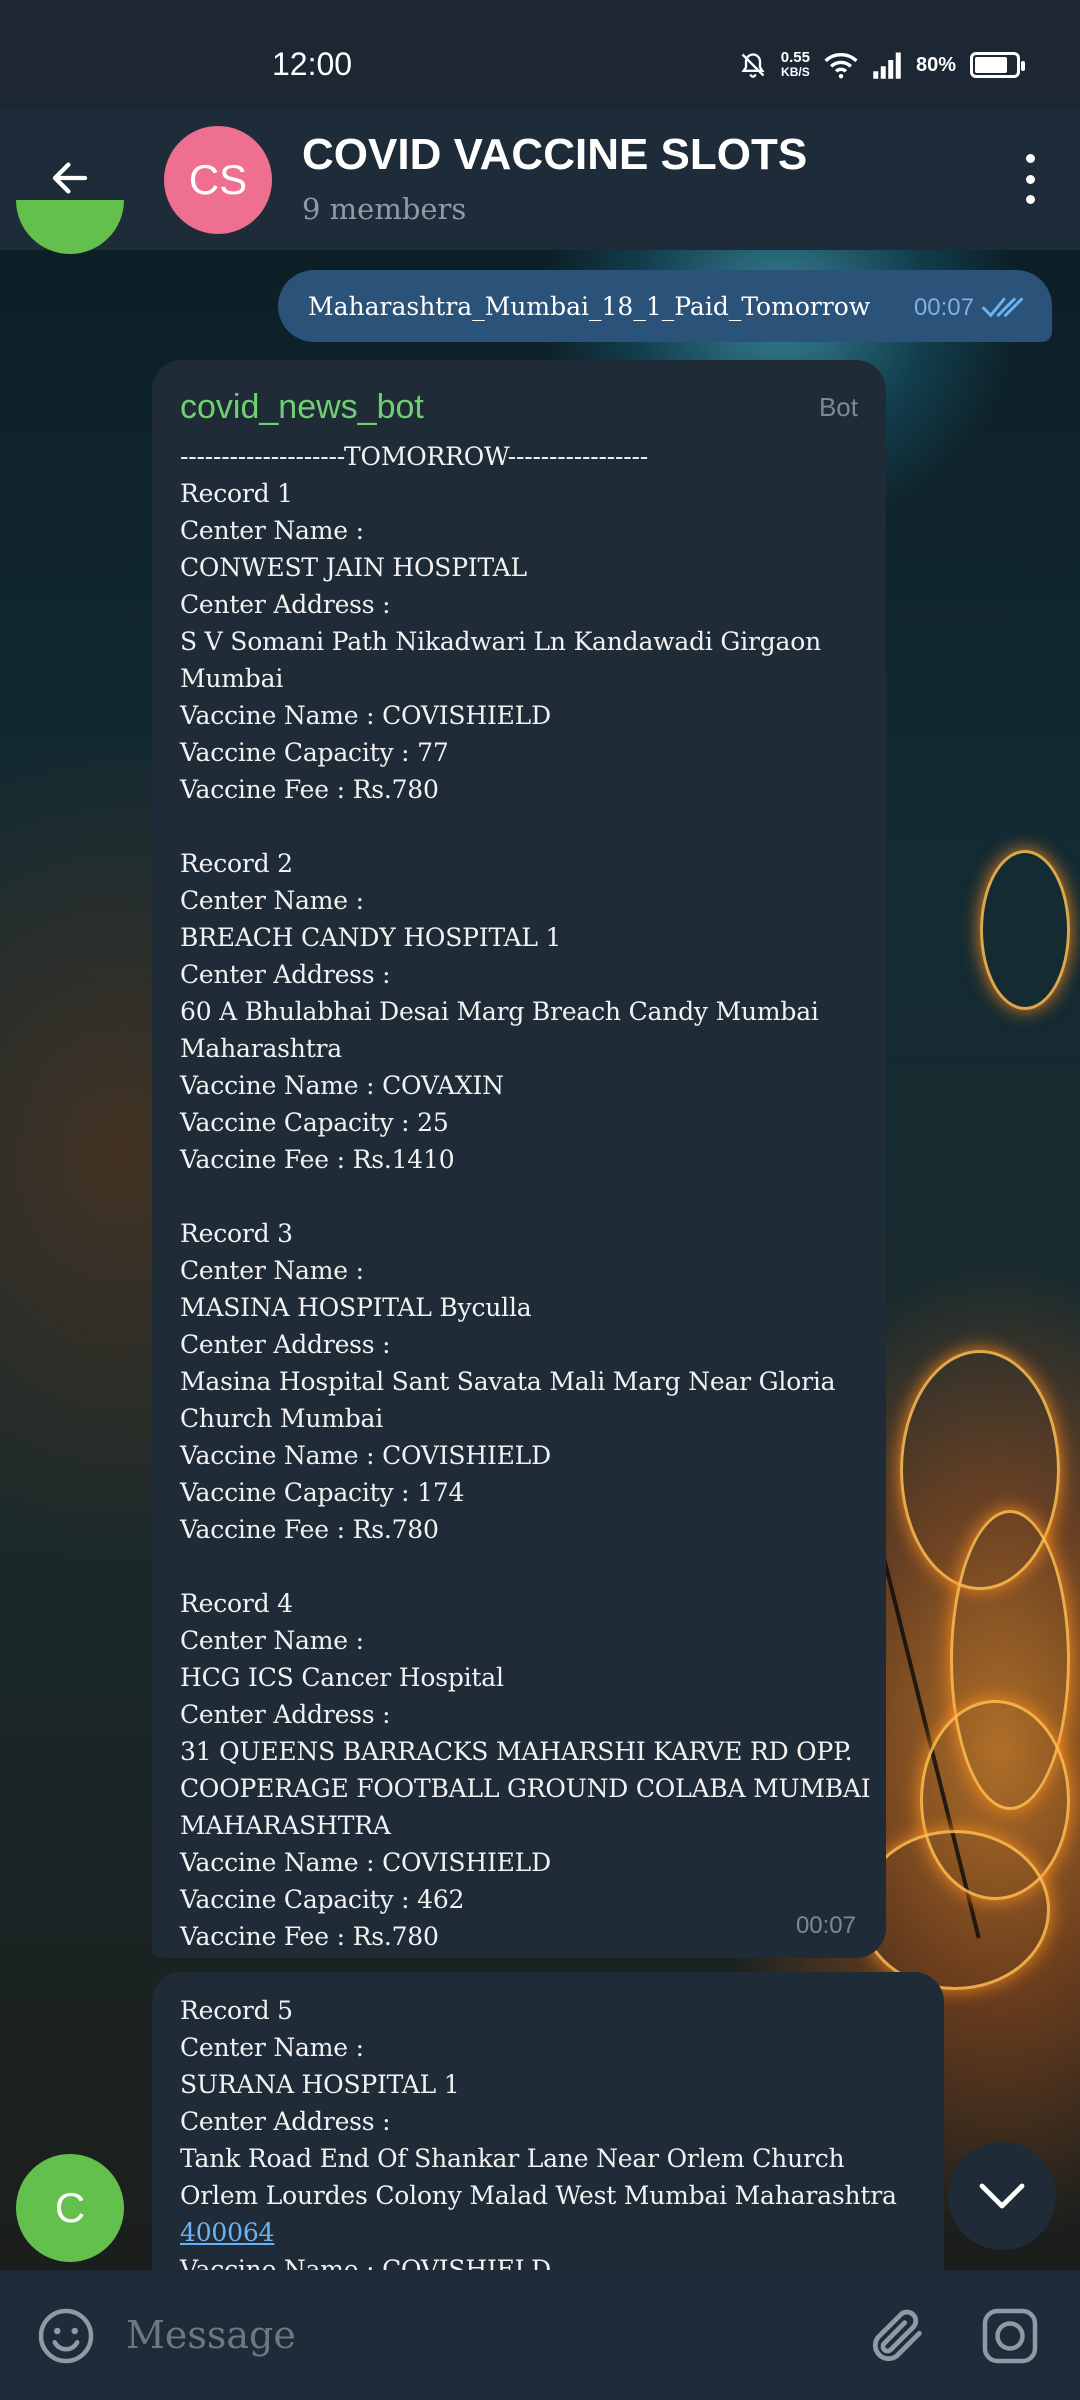  I want to click on bot-message-2-extra: 400064 Vaccine Name : COVISHIELD, so click(548, 2243).